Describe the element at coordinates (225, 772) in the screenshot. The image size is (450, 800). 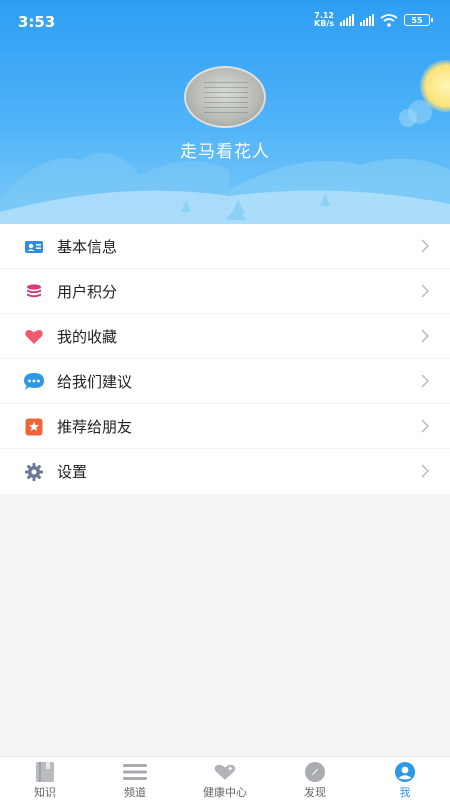
I see `heart-plus-icon` at that location.